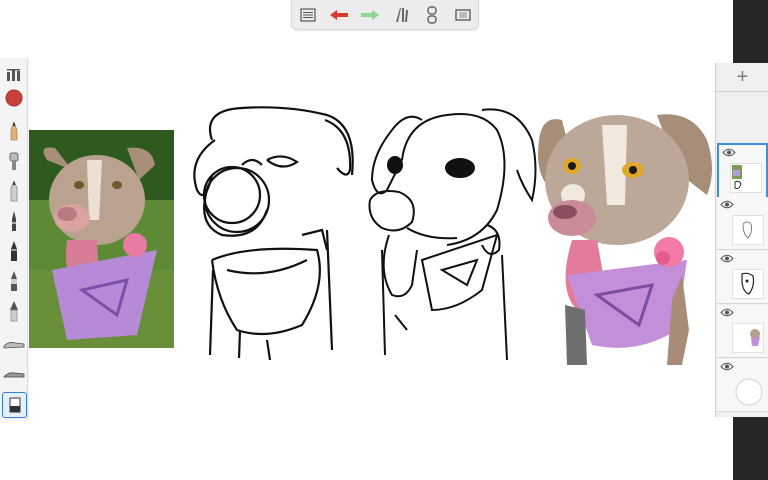 Image resolution: width=768 pixels, height=480 pixels. What do you see at coordinates (14, 405) in the screenshot?
I see `eraser-icon` at bounding box center [14, 405].